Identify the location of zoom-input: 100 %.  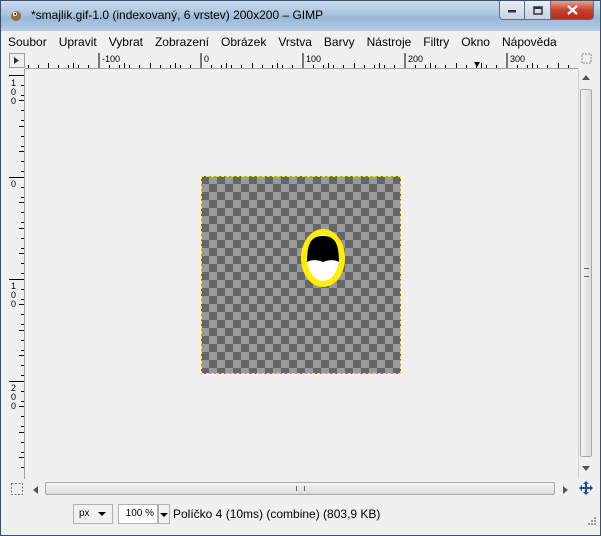
(138, 514).